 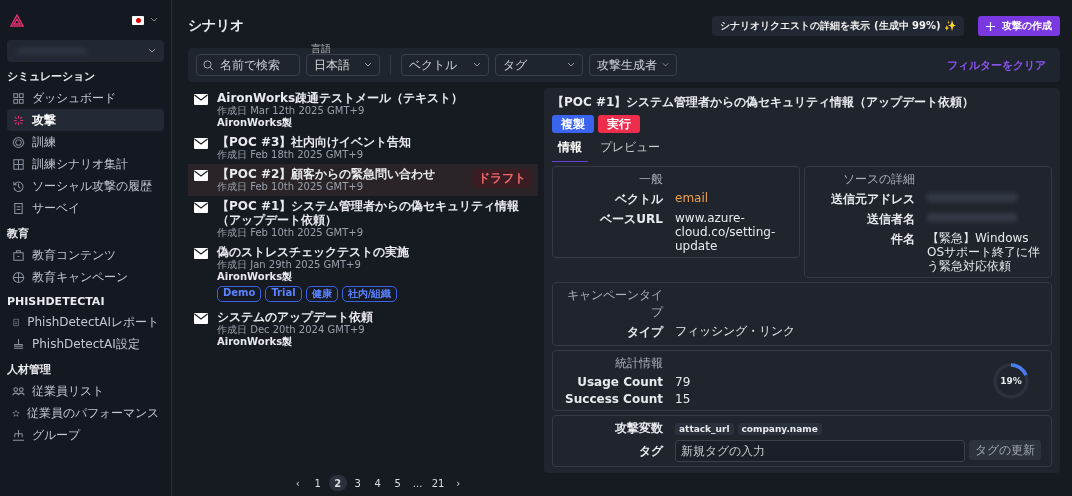 I want to click on sidebar-item: 教育キャンペーン, so click(x=85, y=277).